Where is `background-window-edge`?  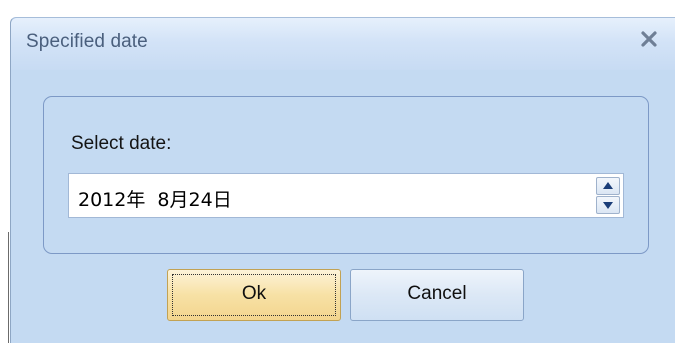
background-window-edge is located at coordinates (8, 287).